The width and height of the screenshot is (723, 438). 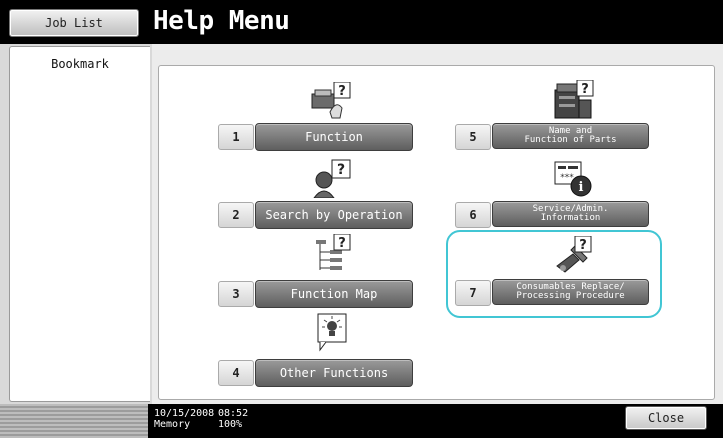 I want to click on button-label-line2: Function of Parts, so click(x=570, y=140).